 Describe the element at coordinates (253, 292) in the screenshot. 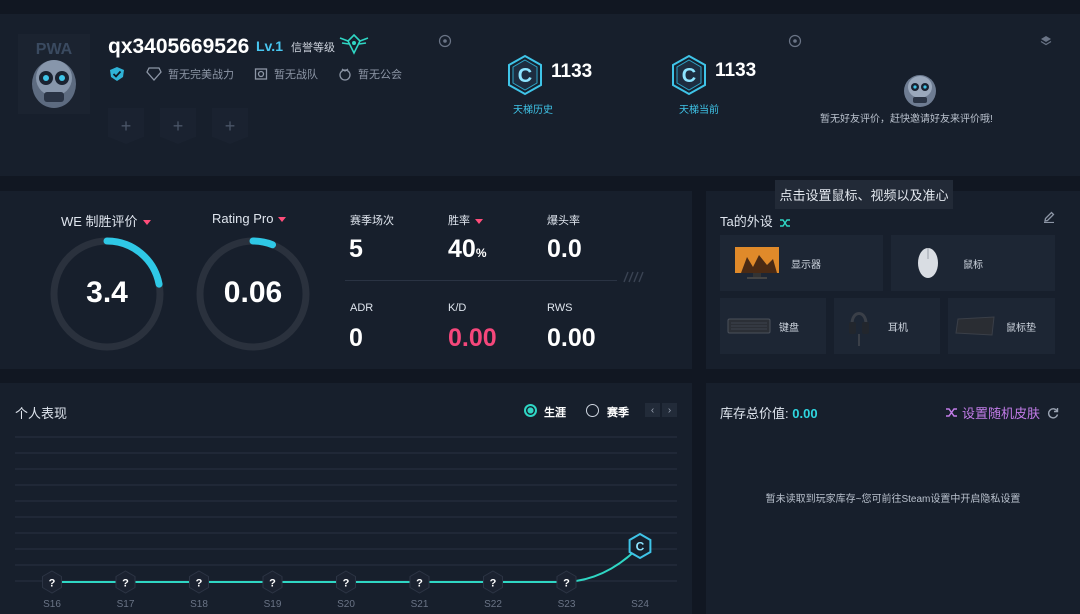

I see `rating-pro-value: 0.06` at that location.